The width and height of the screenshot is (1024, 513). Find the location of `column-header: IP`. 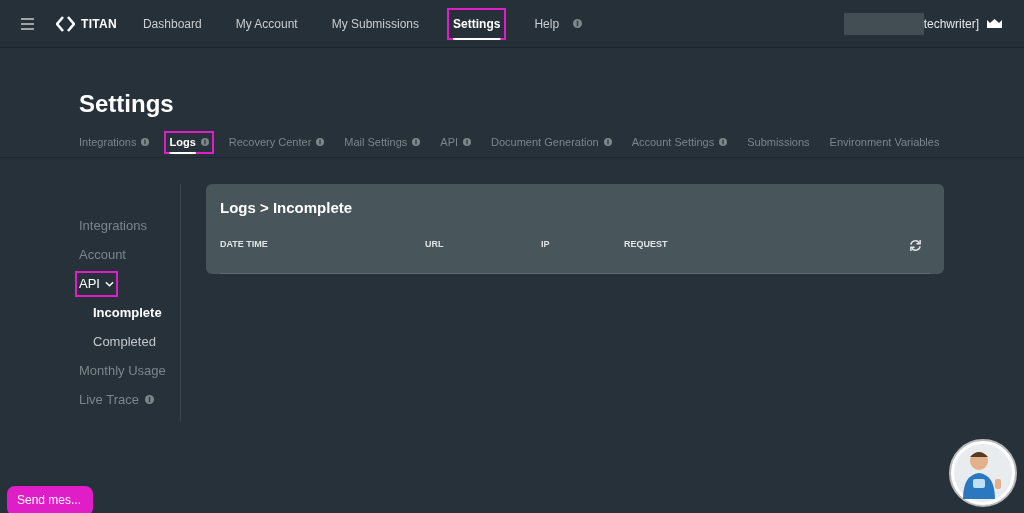

column-header: IP is located at coordinates (546, 245).